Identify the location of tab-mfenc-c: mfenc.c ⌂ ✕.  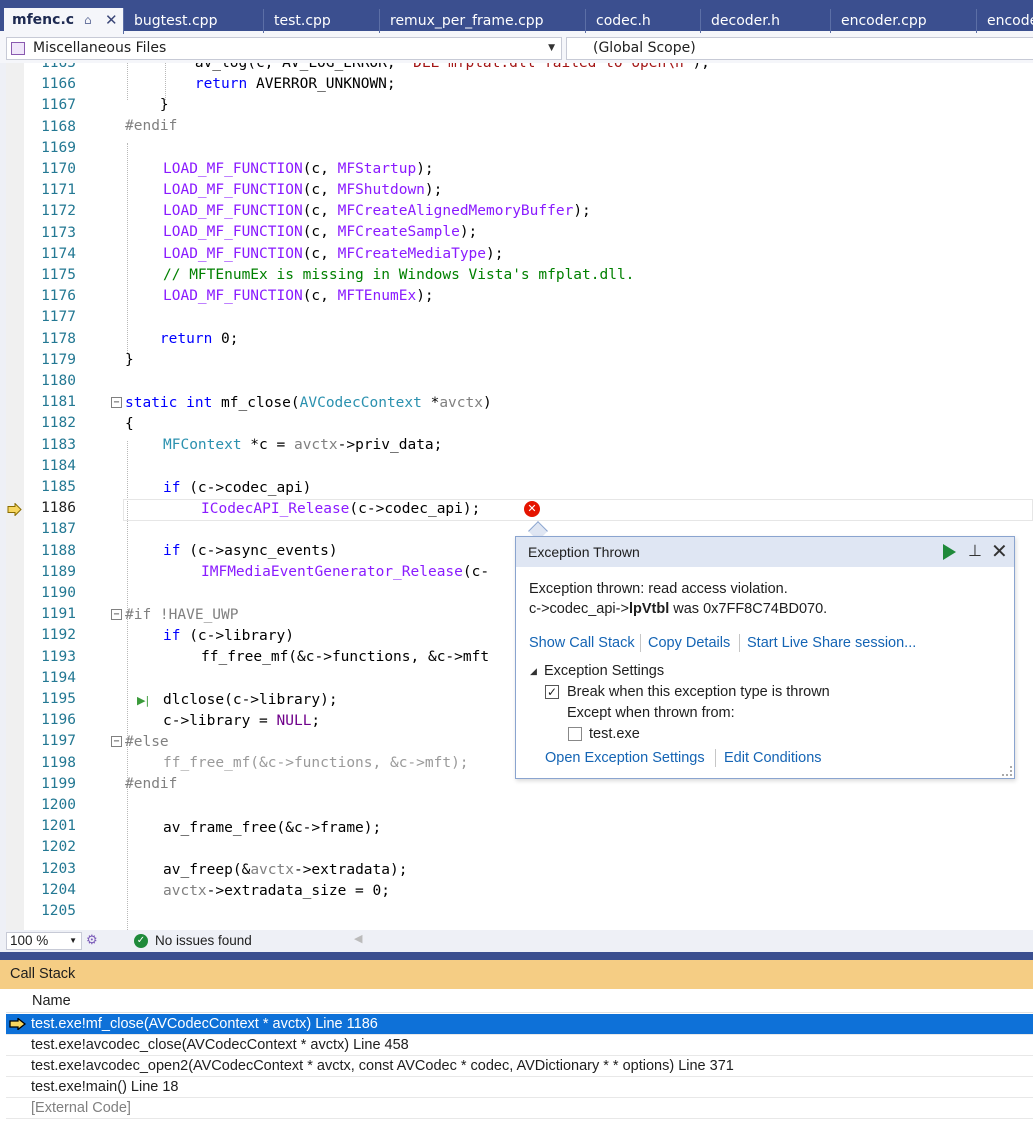
(64, 21).